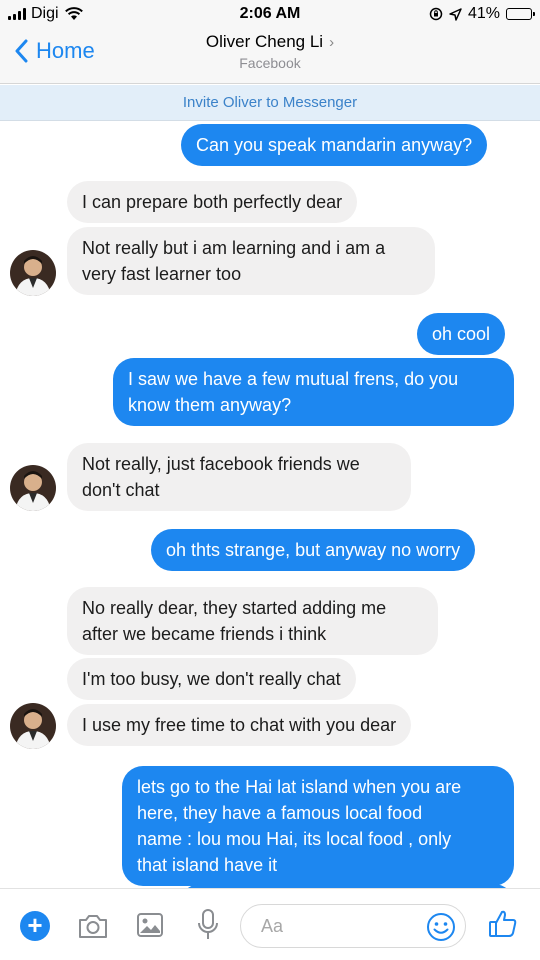  I want to click on message-line: very fast learner too, so click(162, 274).